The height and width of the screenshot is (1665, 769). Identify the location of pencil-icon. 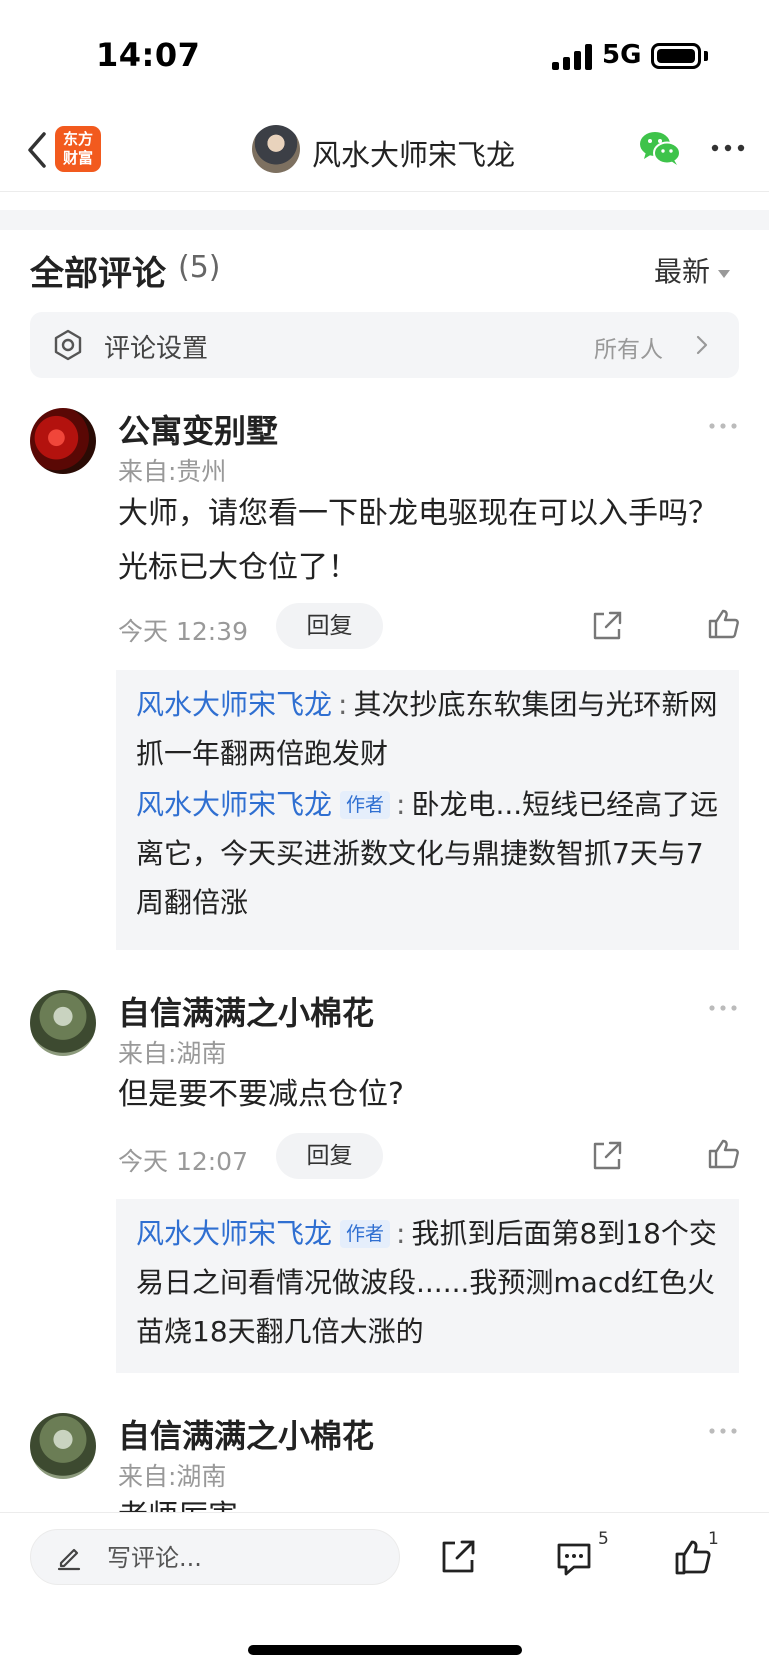
(69, 1559).